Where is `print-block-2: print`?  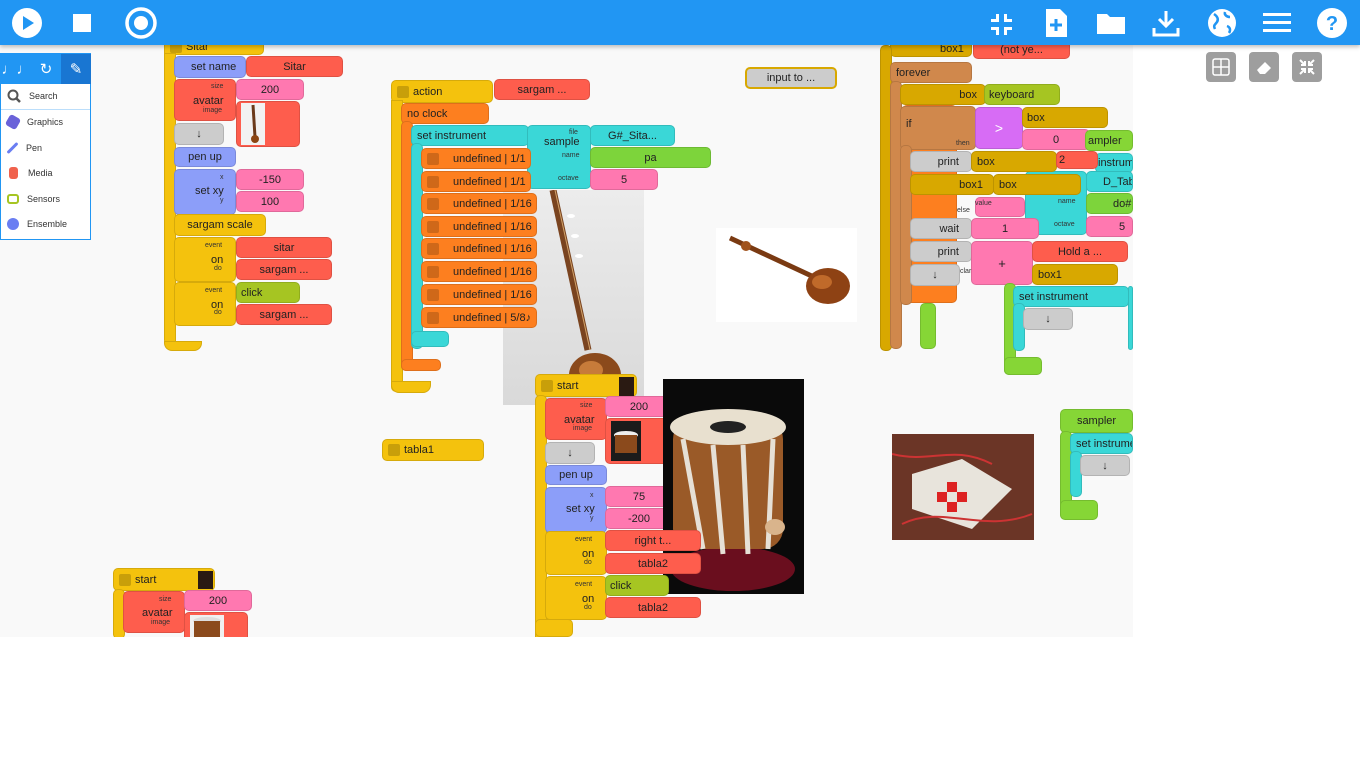
print-block-2: print is located at coordinates (941, 251).